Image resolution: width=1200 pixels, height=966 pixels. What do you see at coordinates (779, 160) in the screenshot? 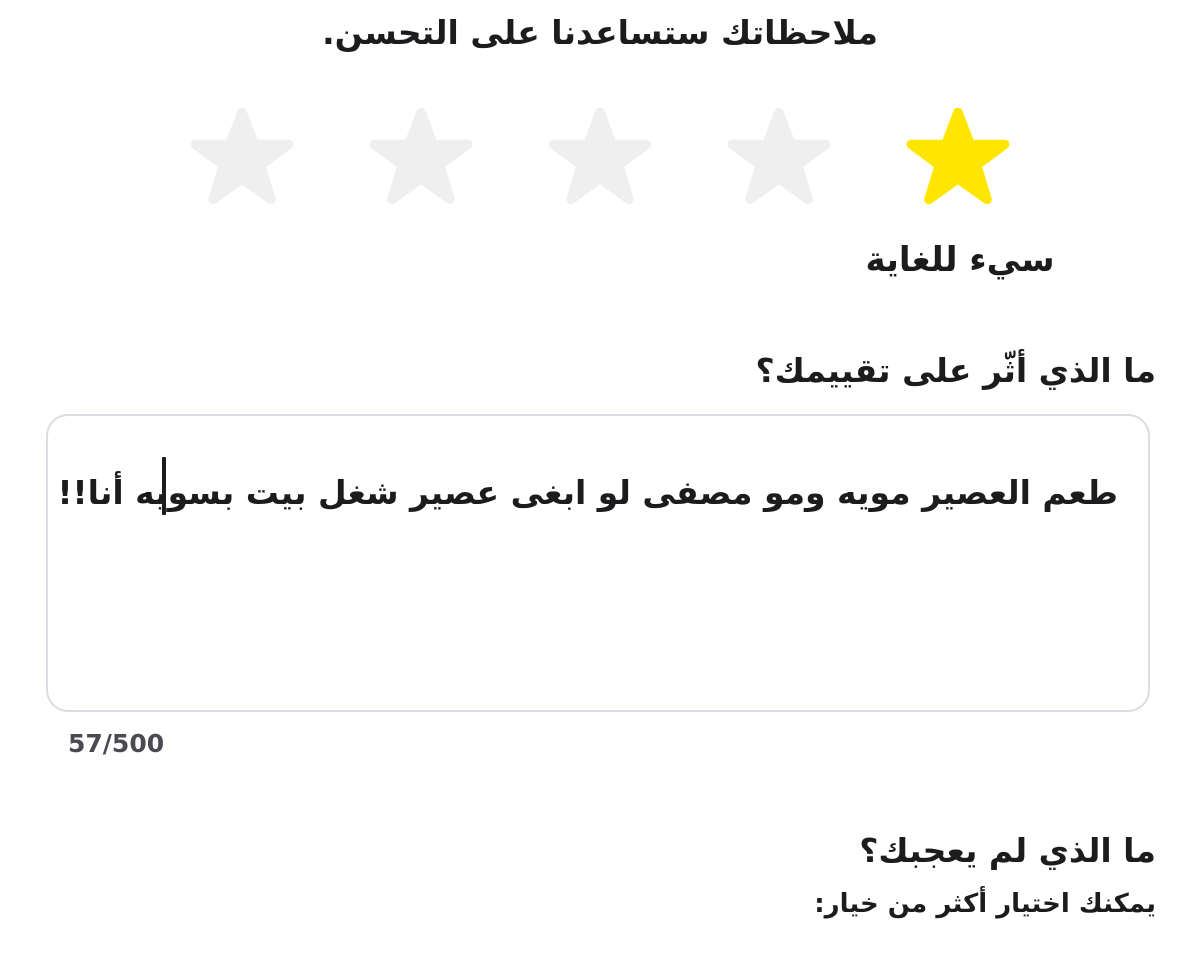
I see `star-2-icon` at bounding box center [779, 160].